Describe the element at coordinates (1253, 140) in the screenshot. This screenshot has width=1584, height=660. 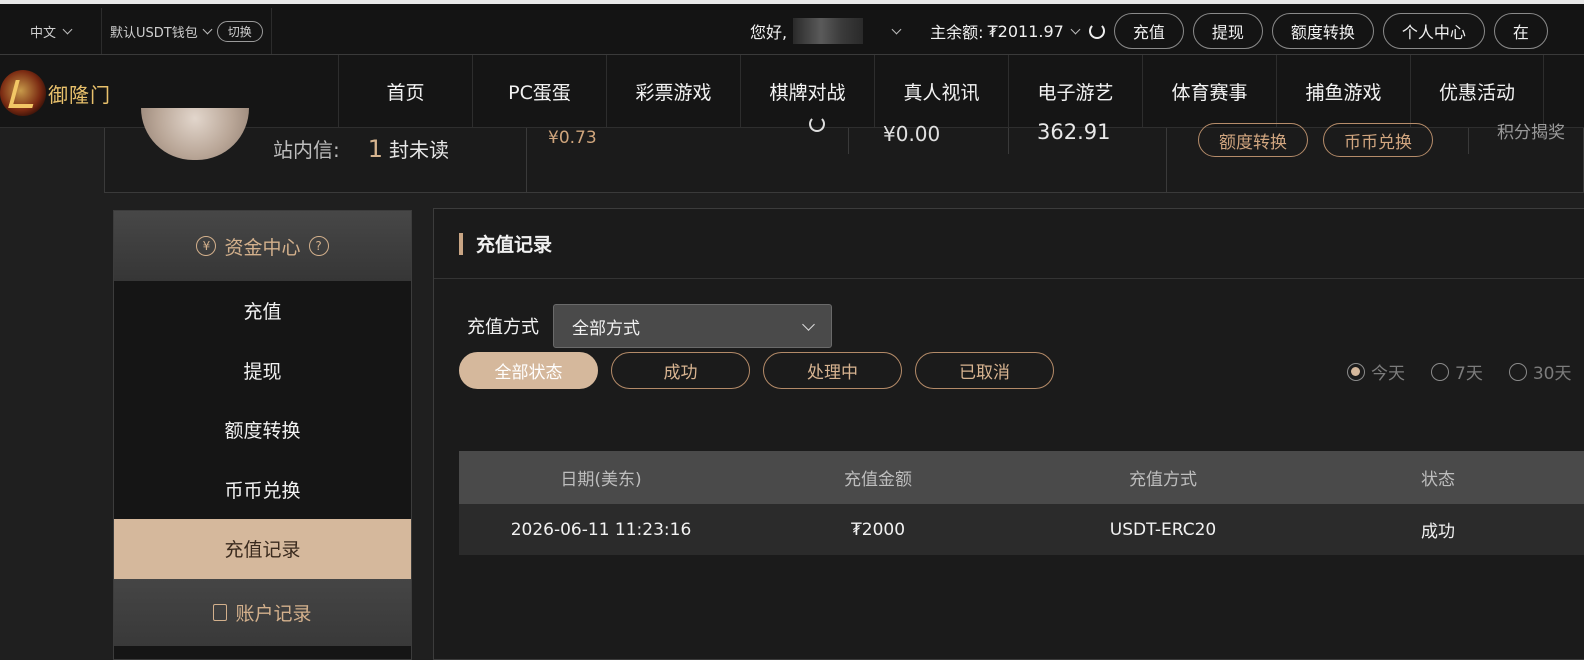
I see `quota-transfer-button: 额度转换` at that location.